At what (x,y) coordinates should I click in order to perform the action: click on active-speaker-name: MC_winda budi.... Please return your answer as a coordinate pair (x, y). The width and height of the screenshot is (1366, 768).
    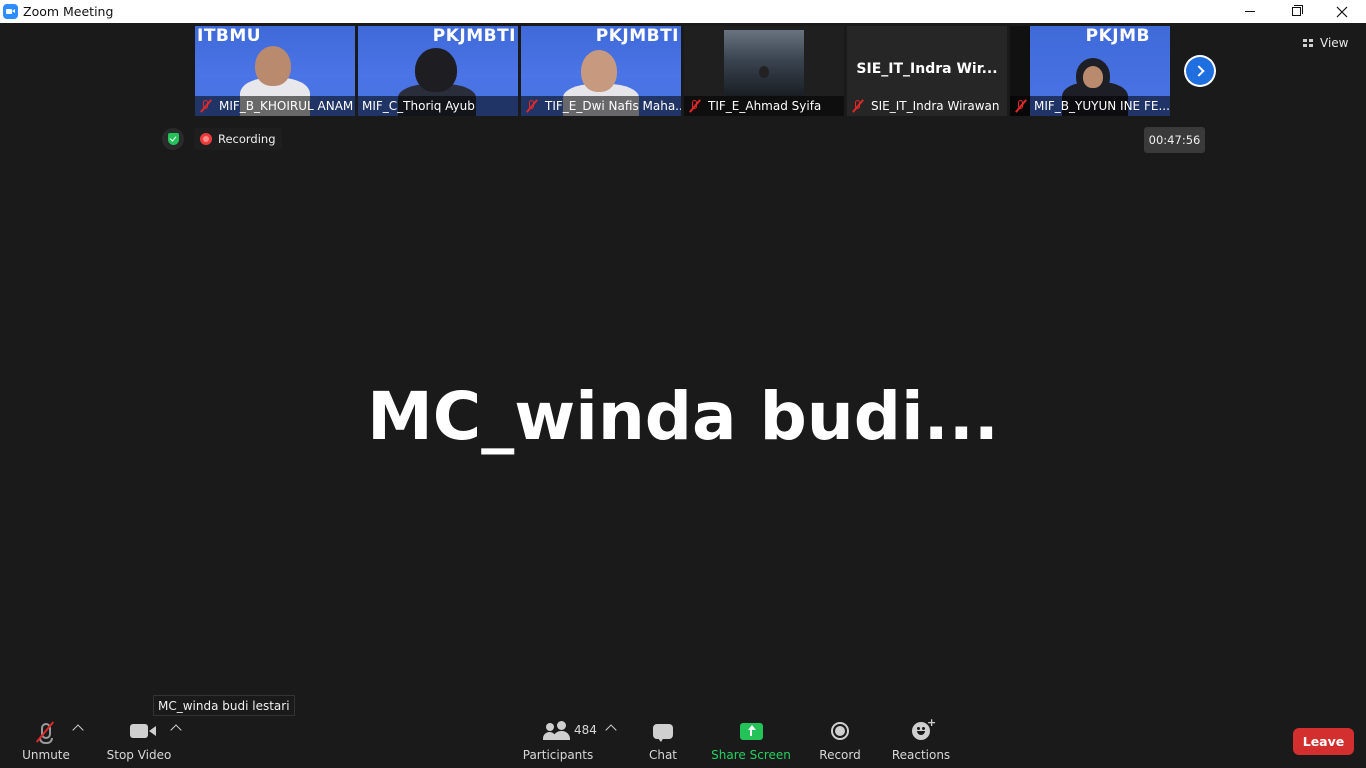
    Looking at the image, I should click on (683, 416).